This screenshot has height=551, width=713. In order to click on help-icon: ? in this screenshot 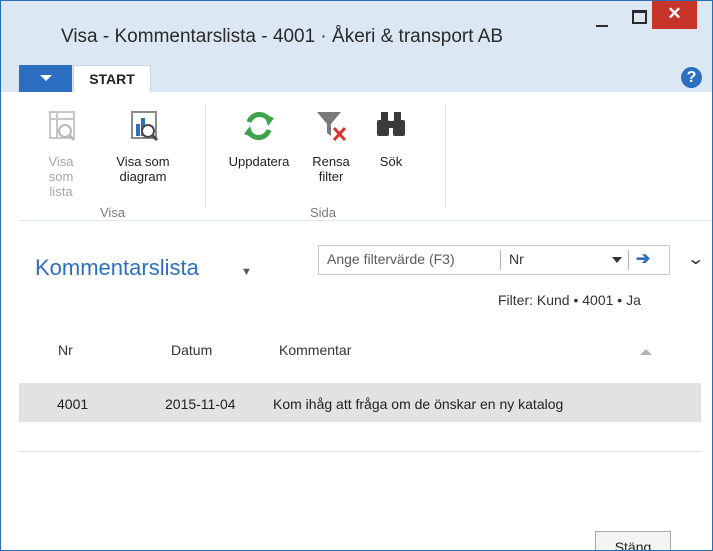, I will do `click(691, 77)`.